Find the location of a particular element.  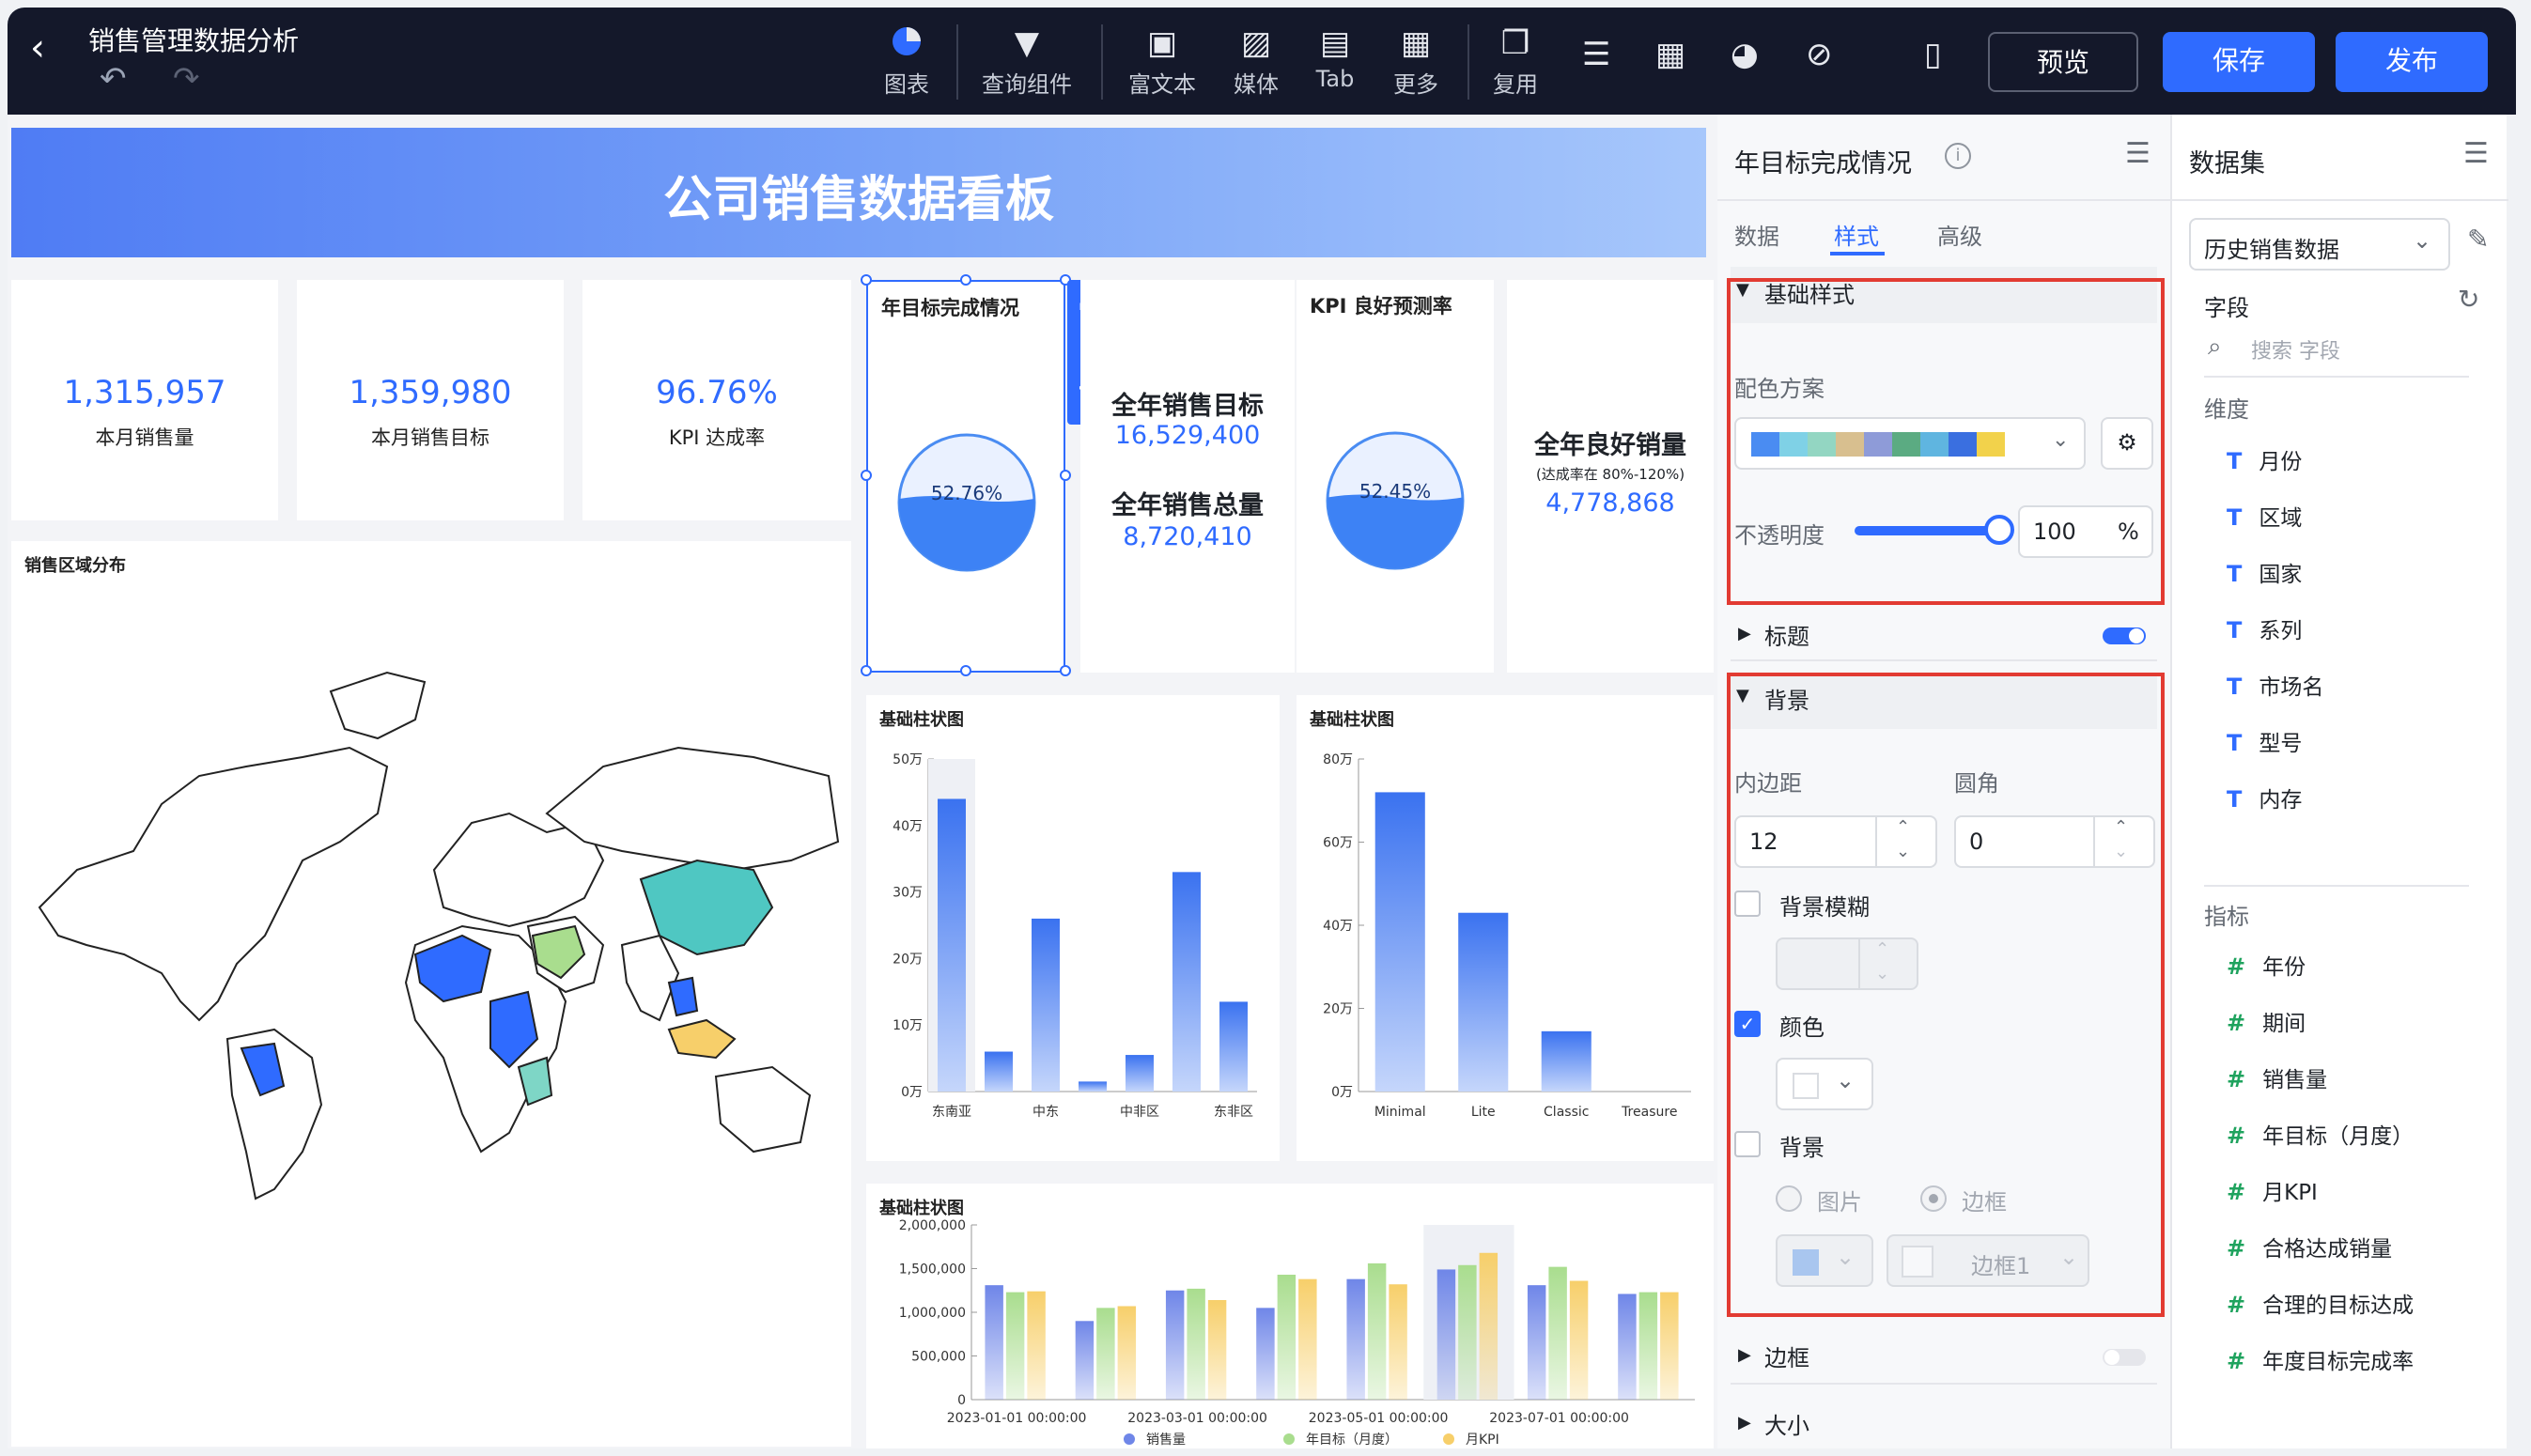

metric-field: # 期间 is located at coordinates (2266, 1021).